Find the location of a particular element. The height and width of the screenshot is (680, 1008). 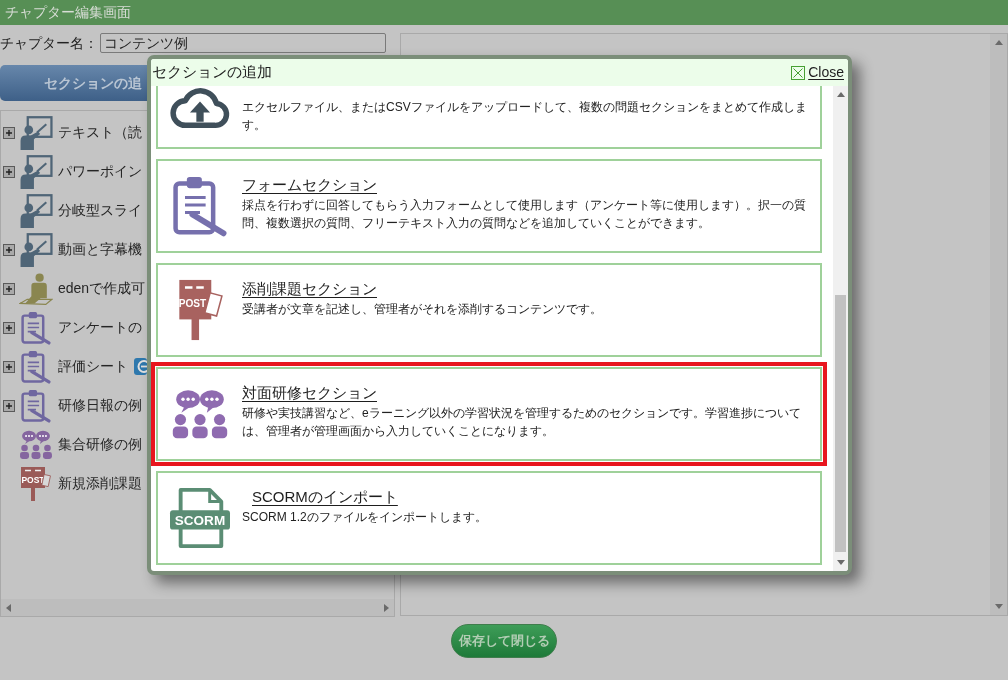

scroll-thumb is located at coordinates (840, 423).